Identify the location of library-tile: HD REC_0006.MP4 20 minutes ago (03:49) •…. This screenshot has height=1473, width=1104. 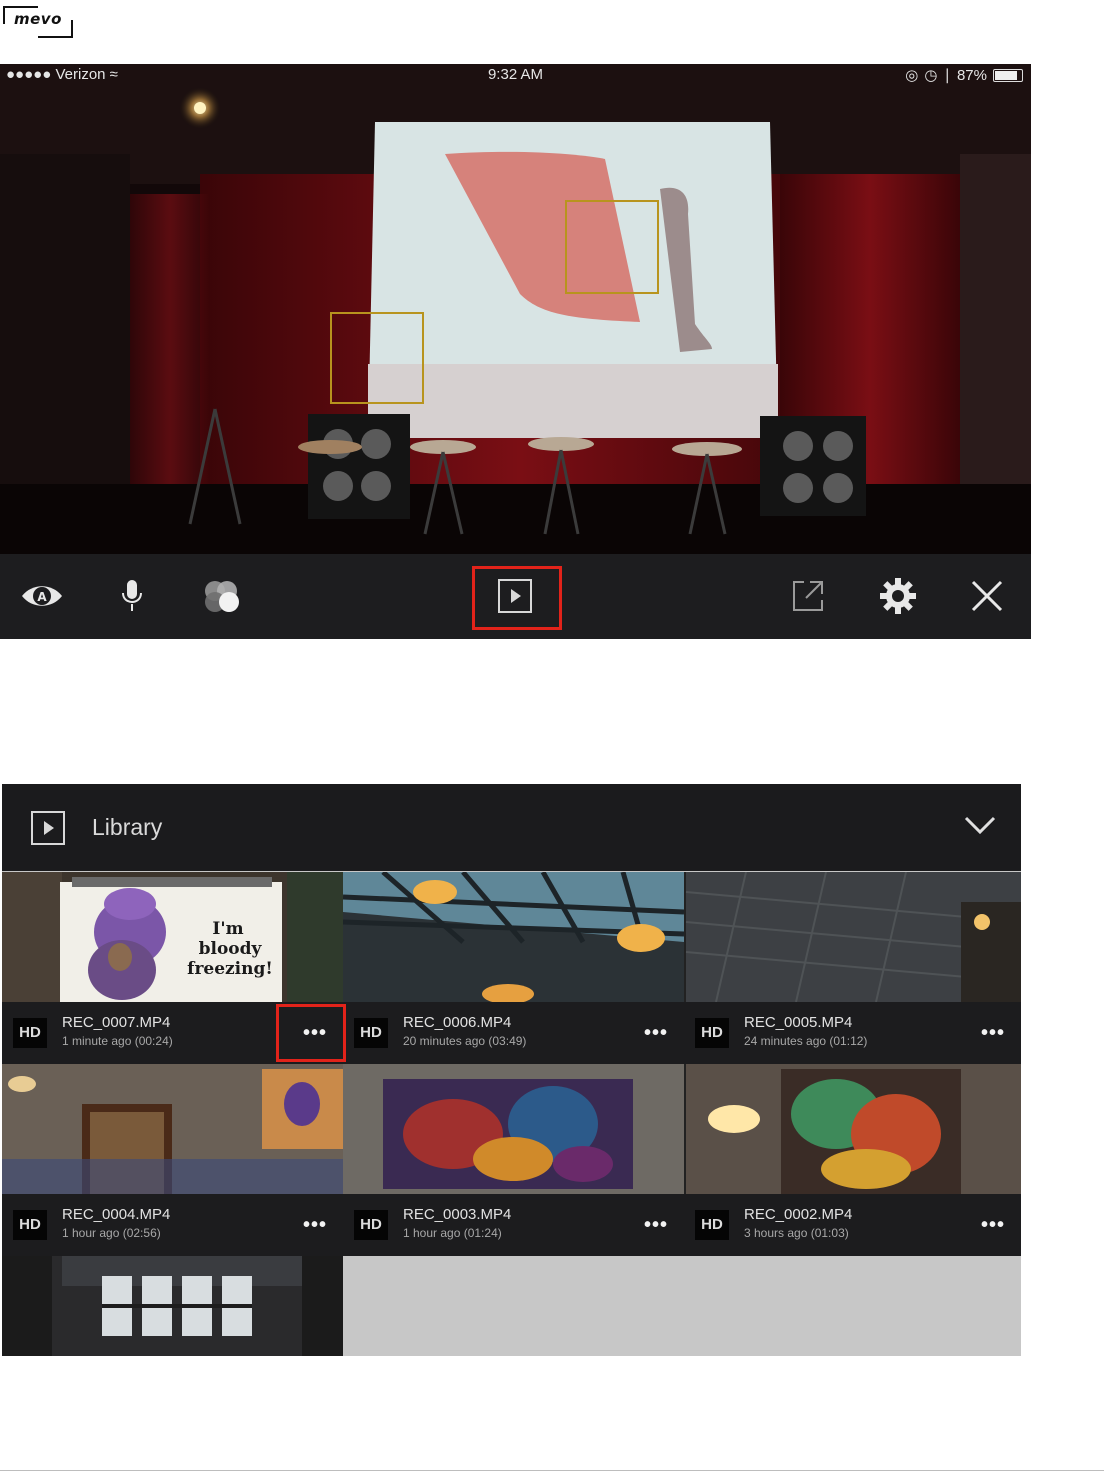
(513, 968).